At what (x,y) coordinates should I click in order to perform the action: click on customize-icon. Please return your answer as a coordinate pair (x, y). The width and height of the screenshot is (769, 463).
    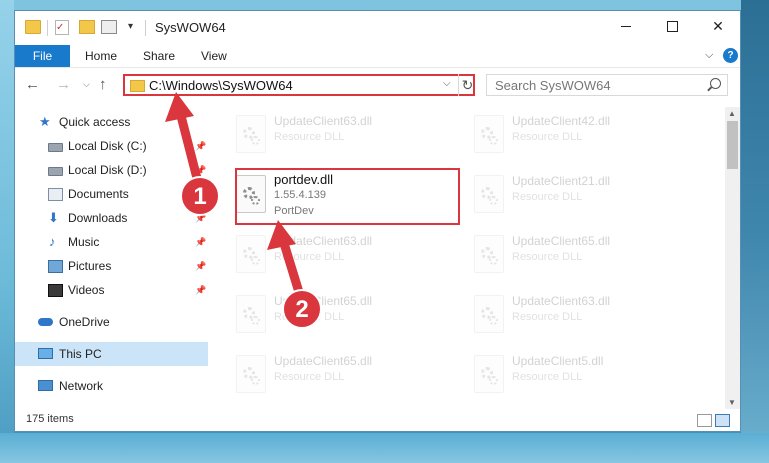
    Looking at the image, I should click on (109, 27).